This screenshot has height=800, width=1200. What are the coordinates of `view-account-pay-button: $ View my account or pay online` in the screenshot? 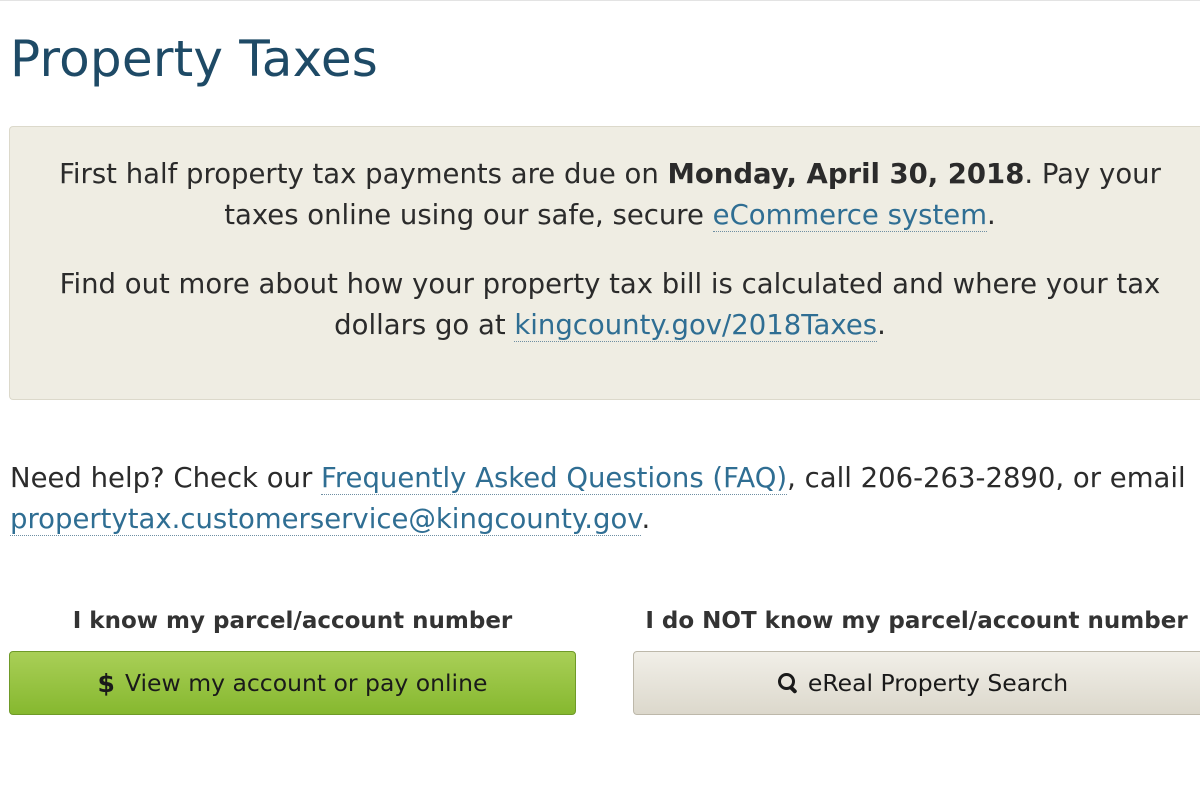 It's located at (292, 683).